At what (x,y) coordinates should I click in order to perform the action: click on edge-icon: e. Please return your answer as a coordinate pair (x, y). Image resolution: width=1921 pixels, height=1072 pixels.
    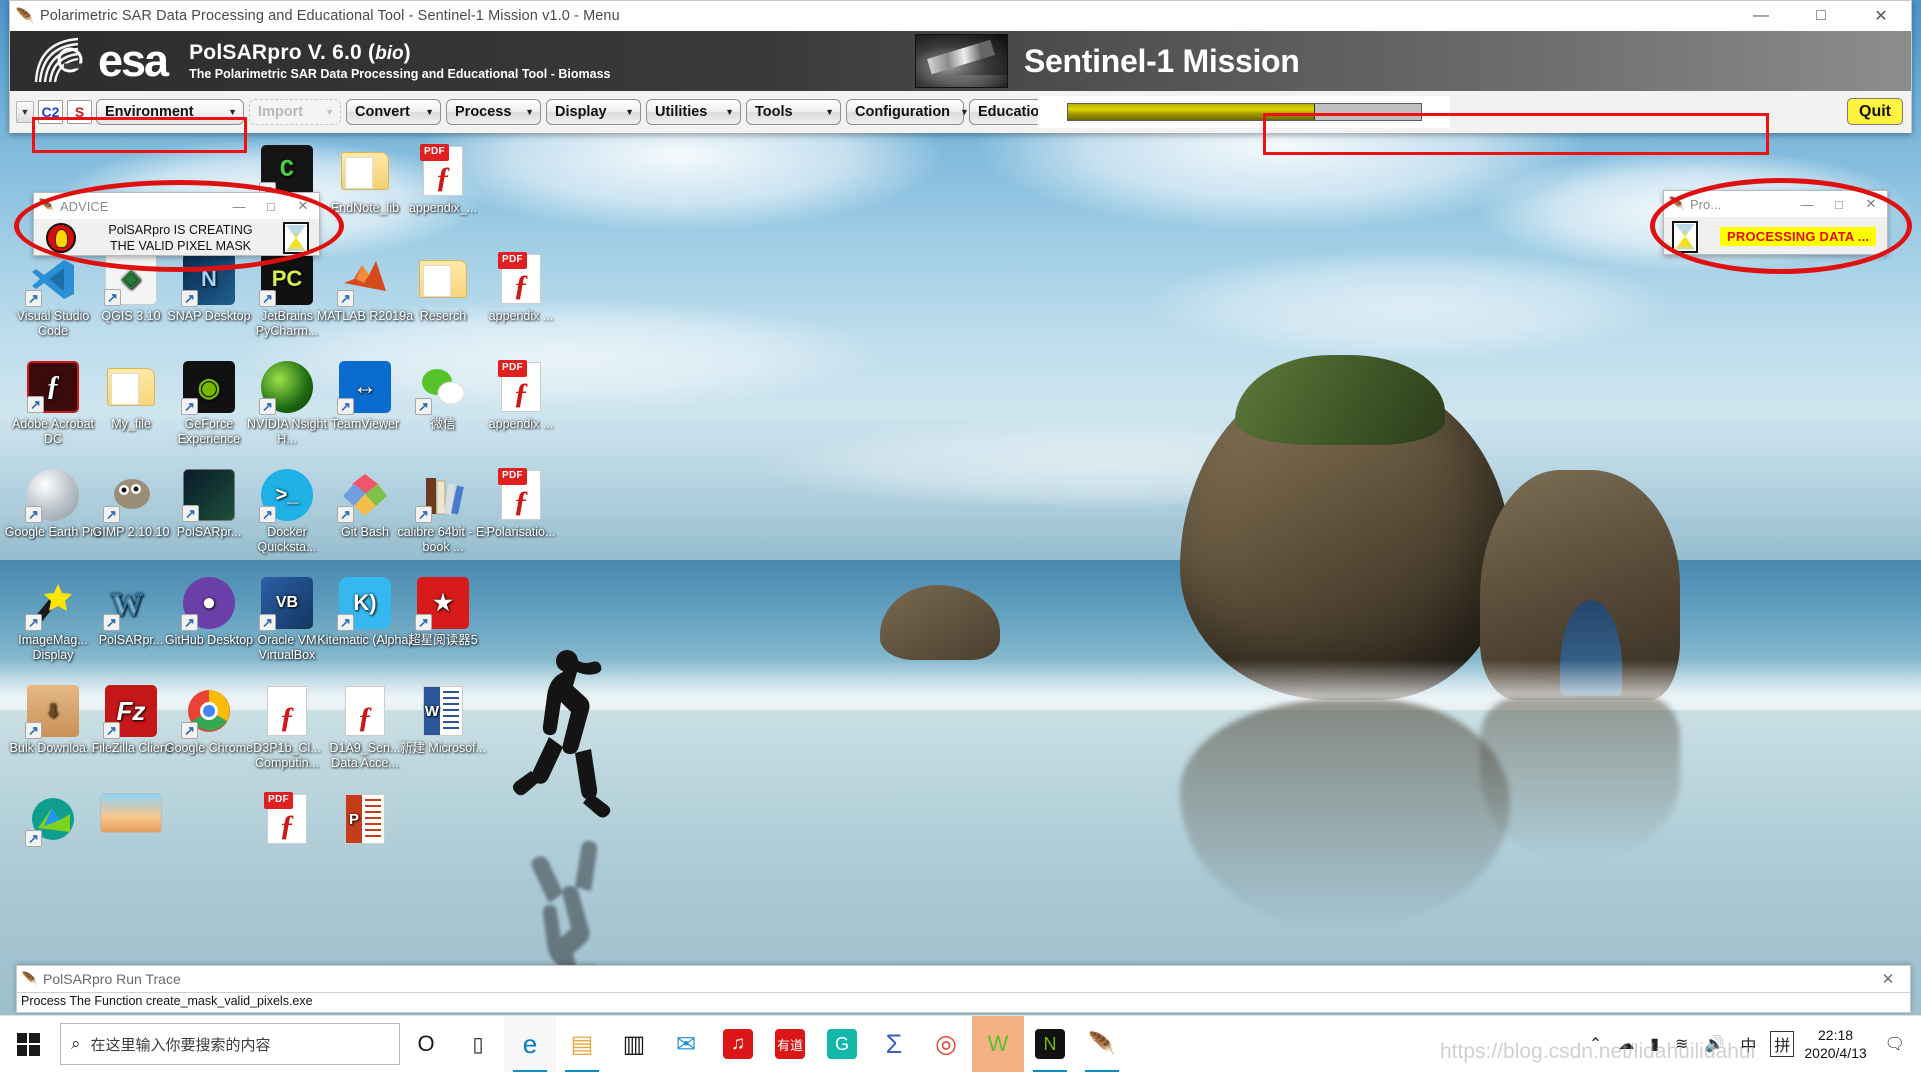
    Looking at the image, I should click on (530, 1043).